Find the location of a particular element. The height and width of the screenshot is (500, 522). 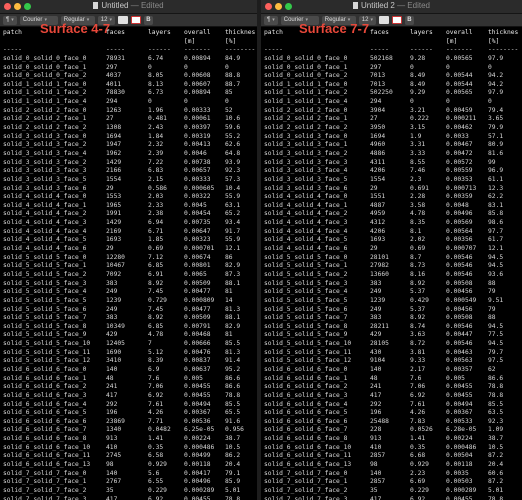

table-row-cell: 0.00608 is located at coordinates (197, 76).